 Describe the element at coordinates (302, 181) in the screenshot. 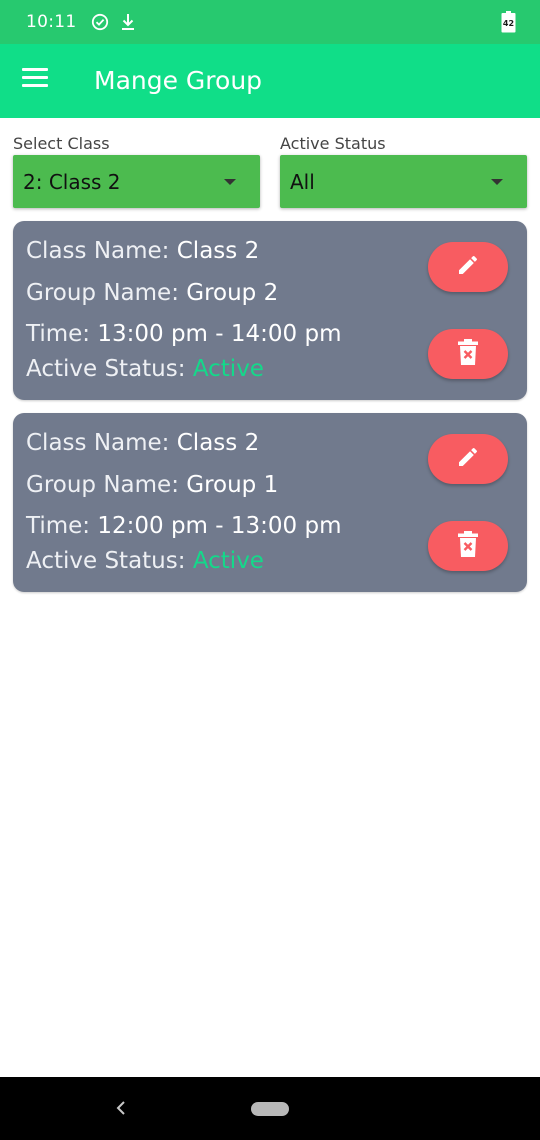

I see `active-status-value: All` at that location.